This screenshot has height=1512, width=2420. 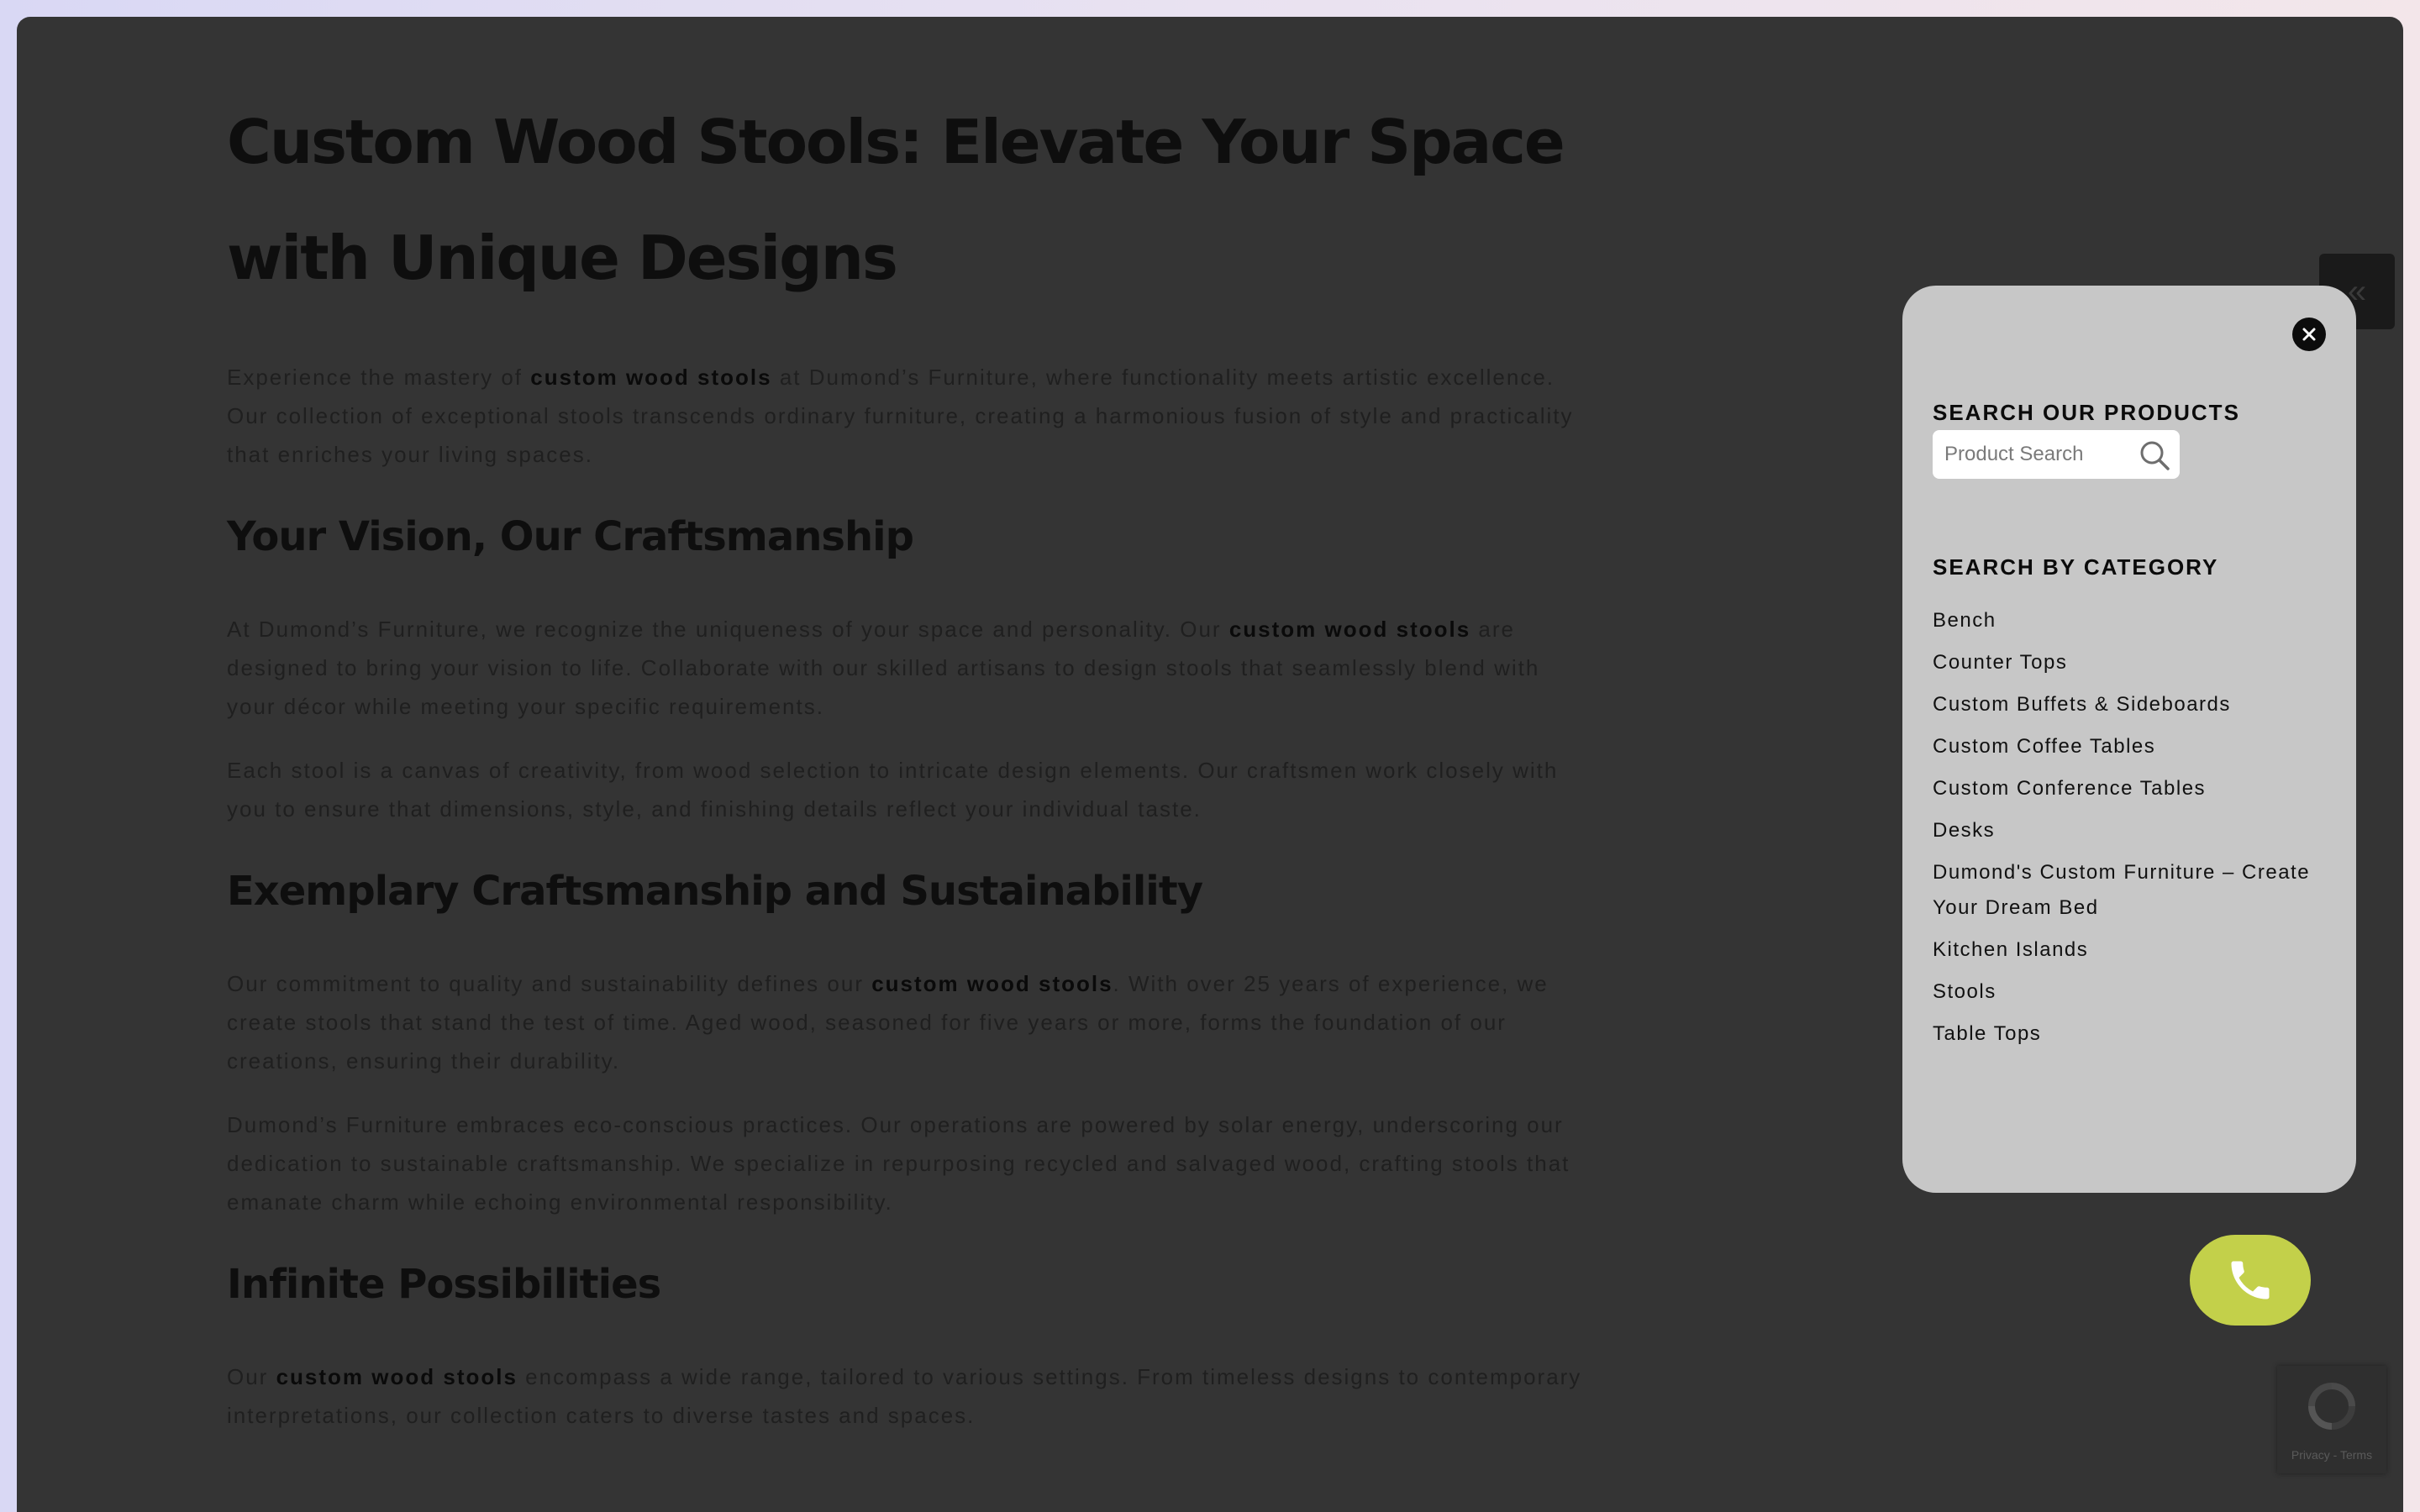 I want to click on search-category-heading: SEARCH BY CATEGORY, so click(x=2076, y=567).